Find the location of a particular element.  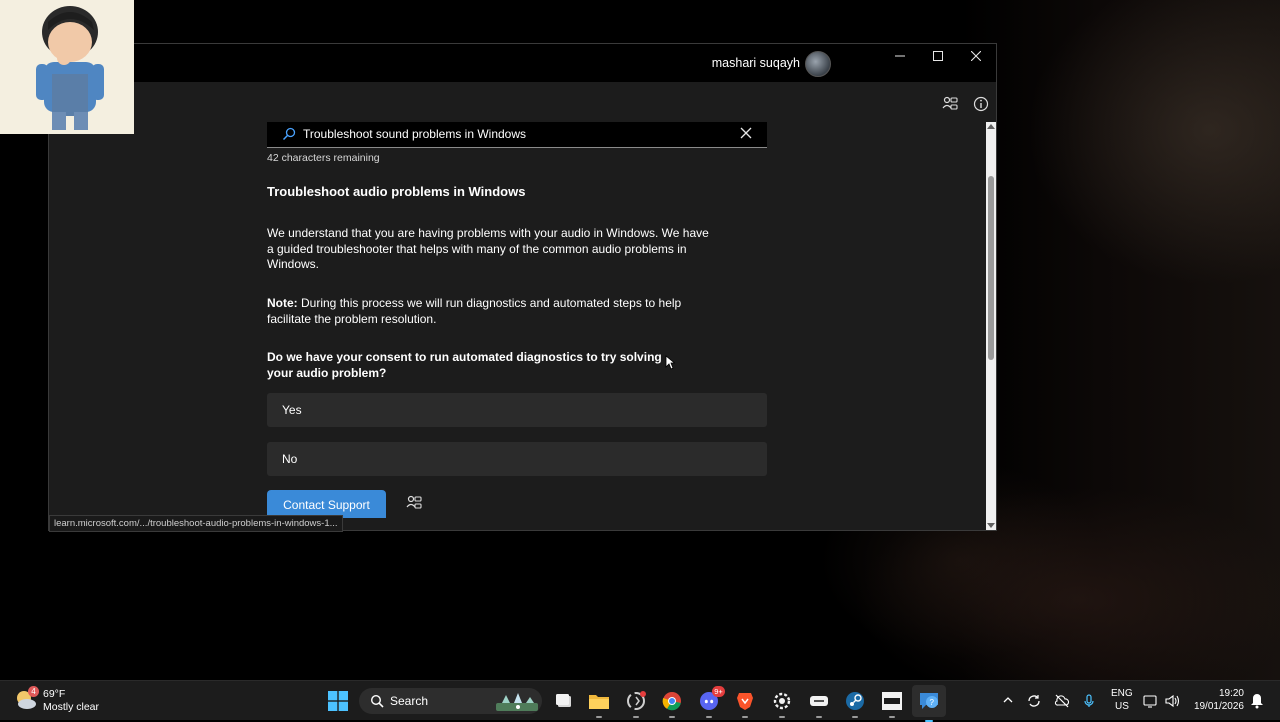

vertical-scrollbar is located at coordinates (991, 326).